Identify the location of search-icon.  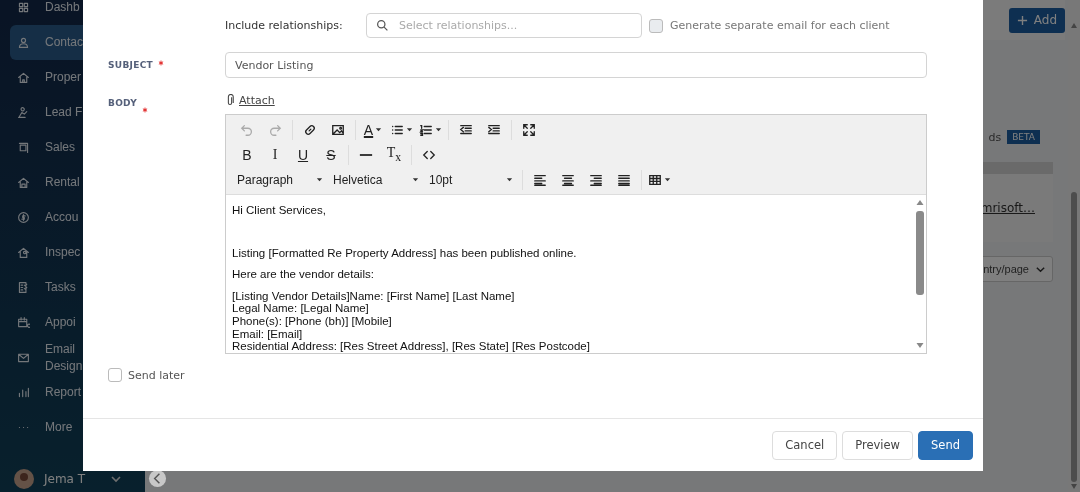
(382, 25).